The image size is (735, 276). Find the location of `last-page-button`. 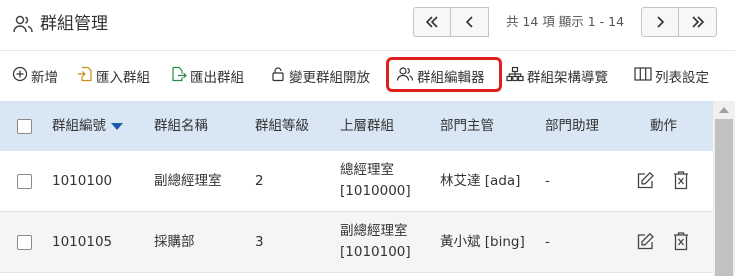

last-page-button is located at coordinates (698, 22).